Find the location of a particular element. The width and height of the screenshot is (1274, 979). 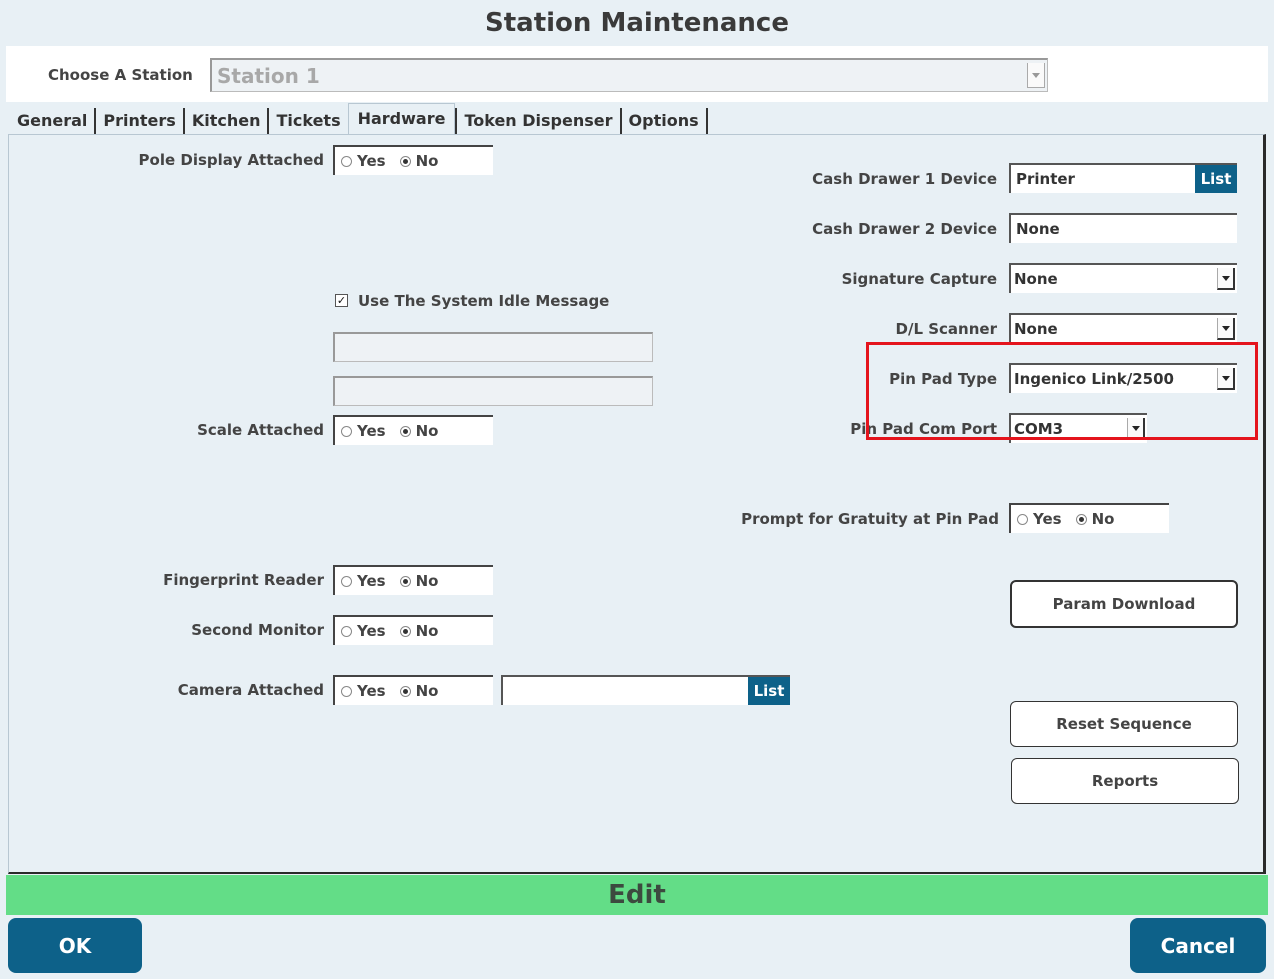

second-monitor-label: Second Monitor is located at coordinates (257, 630).